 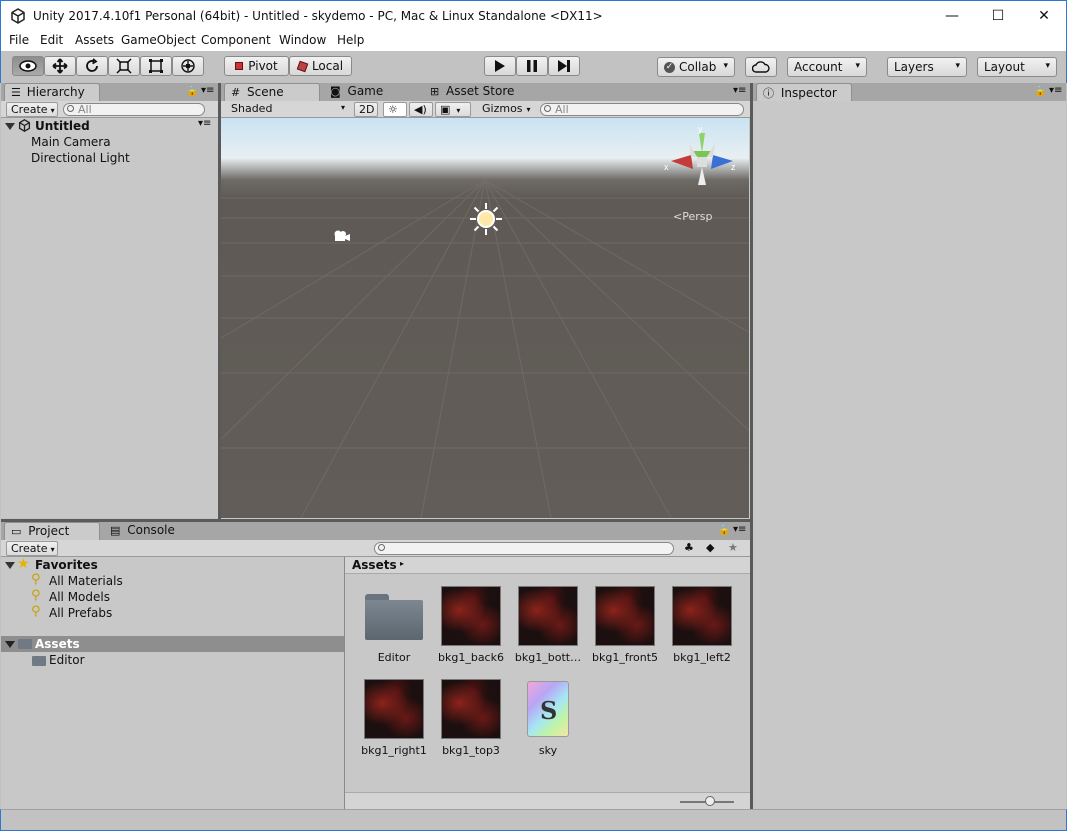 What do you see at coordinates (471, 750) in the screenshot?
I see `asset-label-top: bkg1_top3` at bounding box center [471, 750].